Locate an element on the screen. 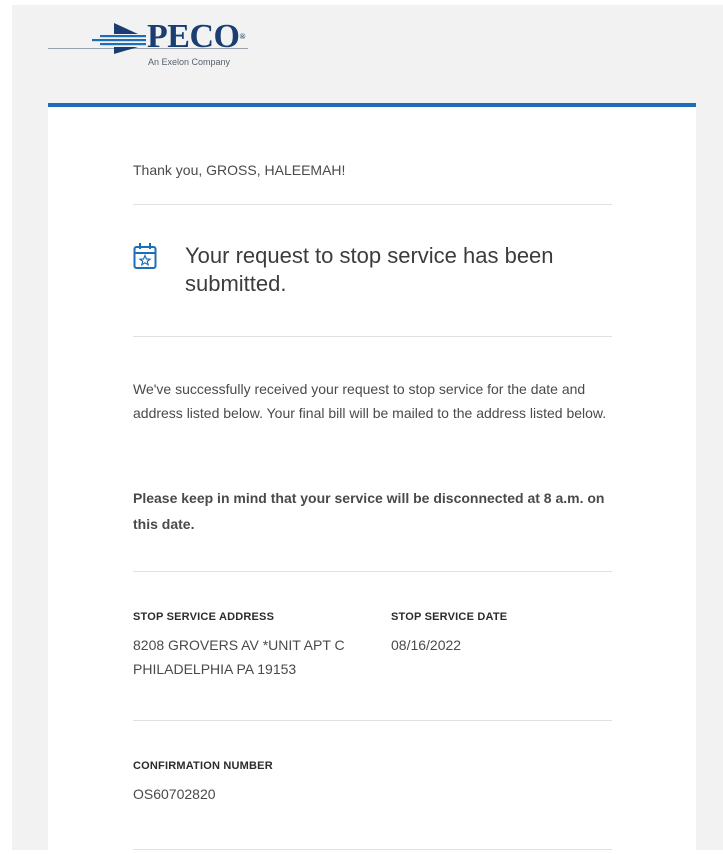 The height and width of the screenshot is (854, 723). peco-logo: PECO® An Exelon Company is located at coordinates (163, 48).